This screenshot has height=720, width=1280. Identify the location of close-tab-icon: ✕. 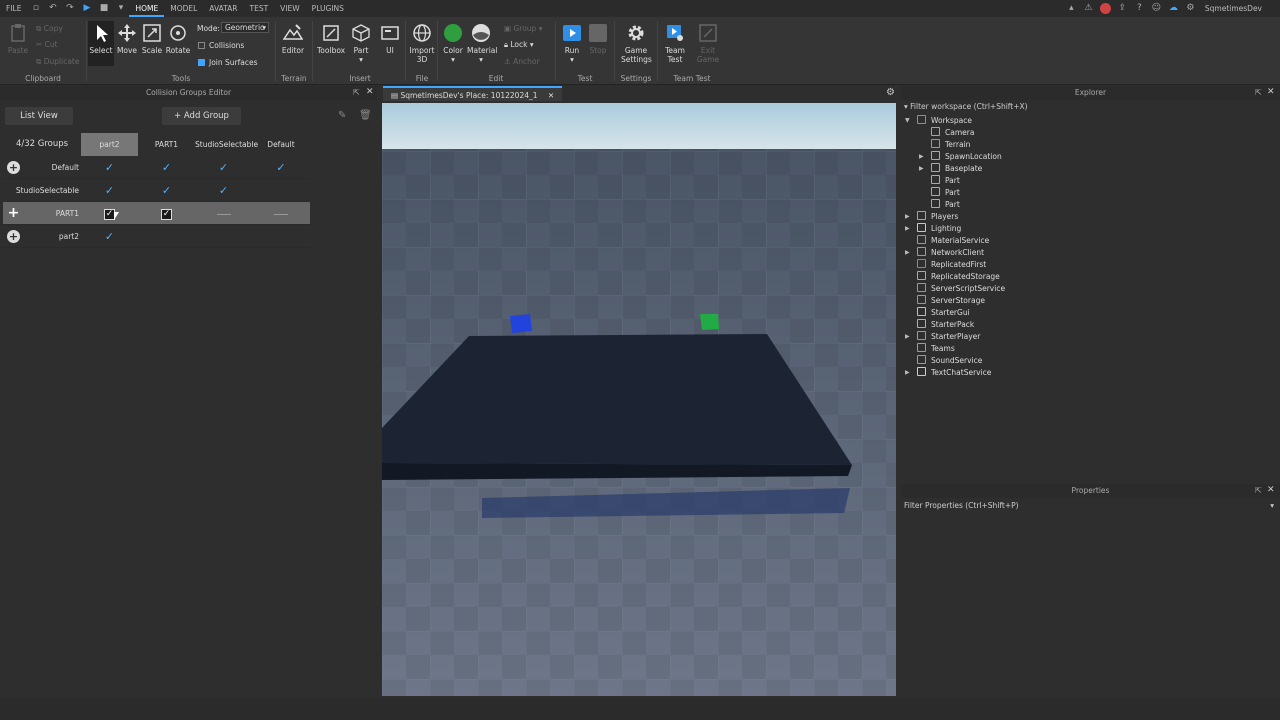
(551, 95).